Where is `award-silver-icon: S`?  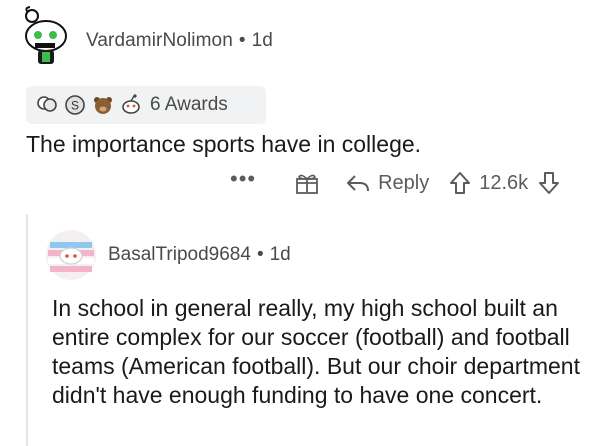
award-silver-icon: S is located at coordinates (75, 105).